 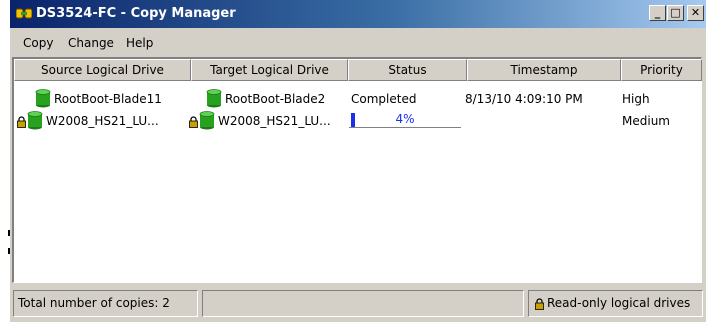 What do you see at coordinates (91, 43) in the screenshot?
I see `menu-change: Change` at bounding box center [91, 43].